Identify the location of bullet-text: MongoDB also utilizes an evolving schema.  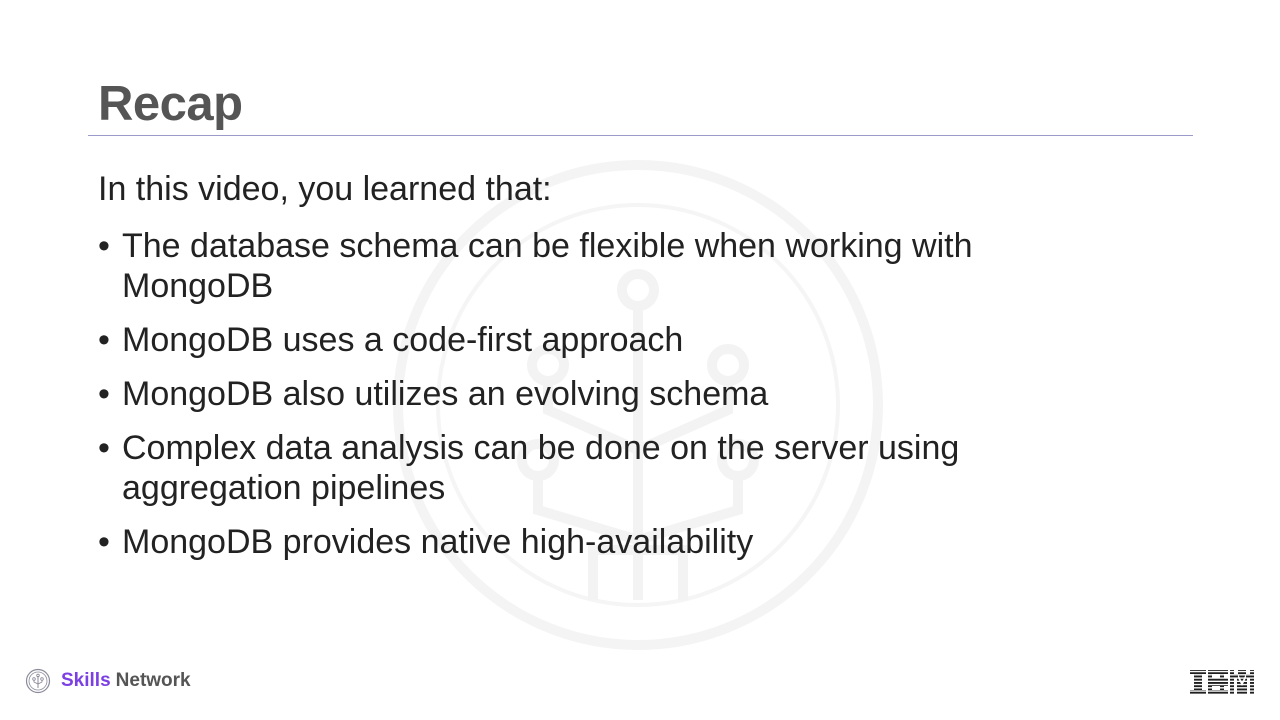
(445, 394).